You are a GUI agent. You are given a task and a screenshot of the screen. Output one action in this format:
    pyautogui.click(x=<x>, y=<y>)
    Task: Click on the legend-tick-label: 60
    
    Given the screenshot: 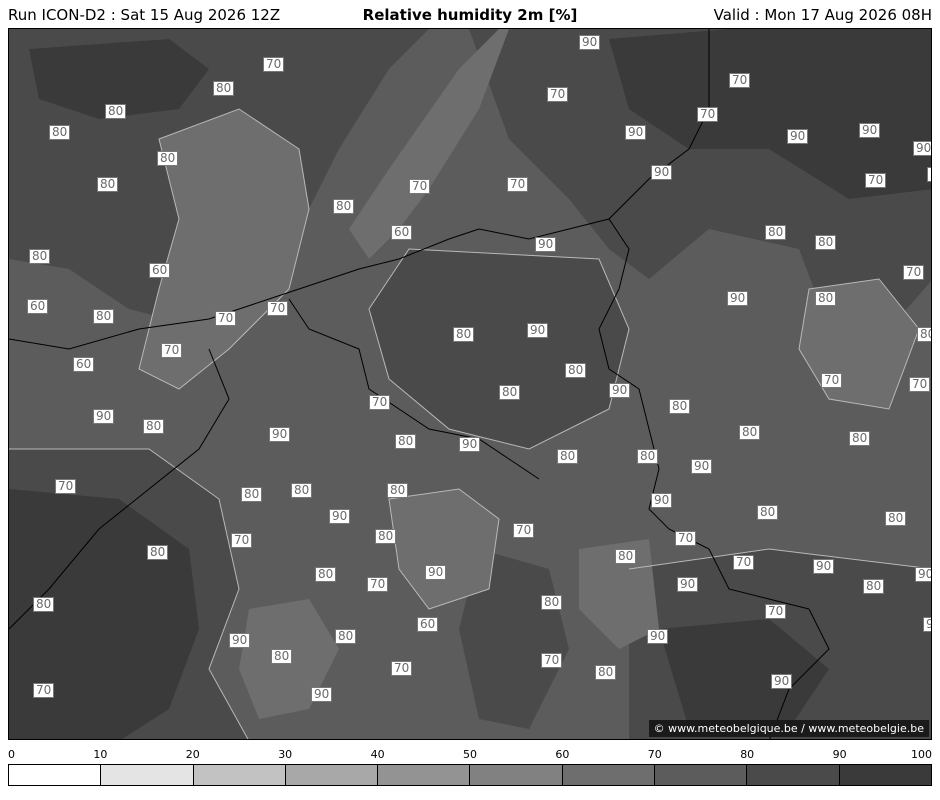 What is the action you would take?
    pyautogui.click(x=562, y=754)
    